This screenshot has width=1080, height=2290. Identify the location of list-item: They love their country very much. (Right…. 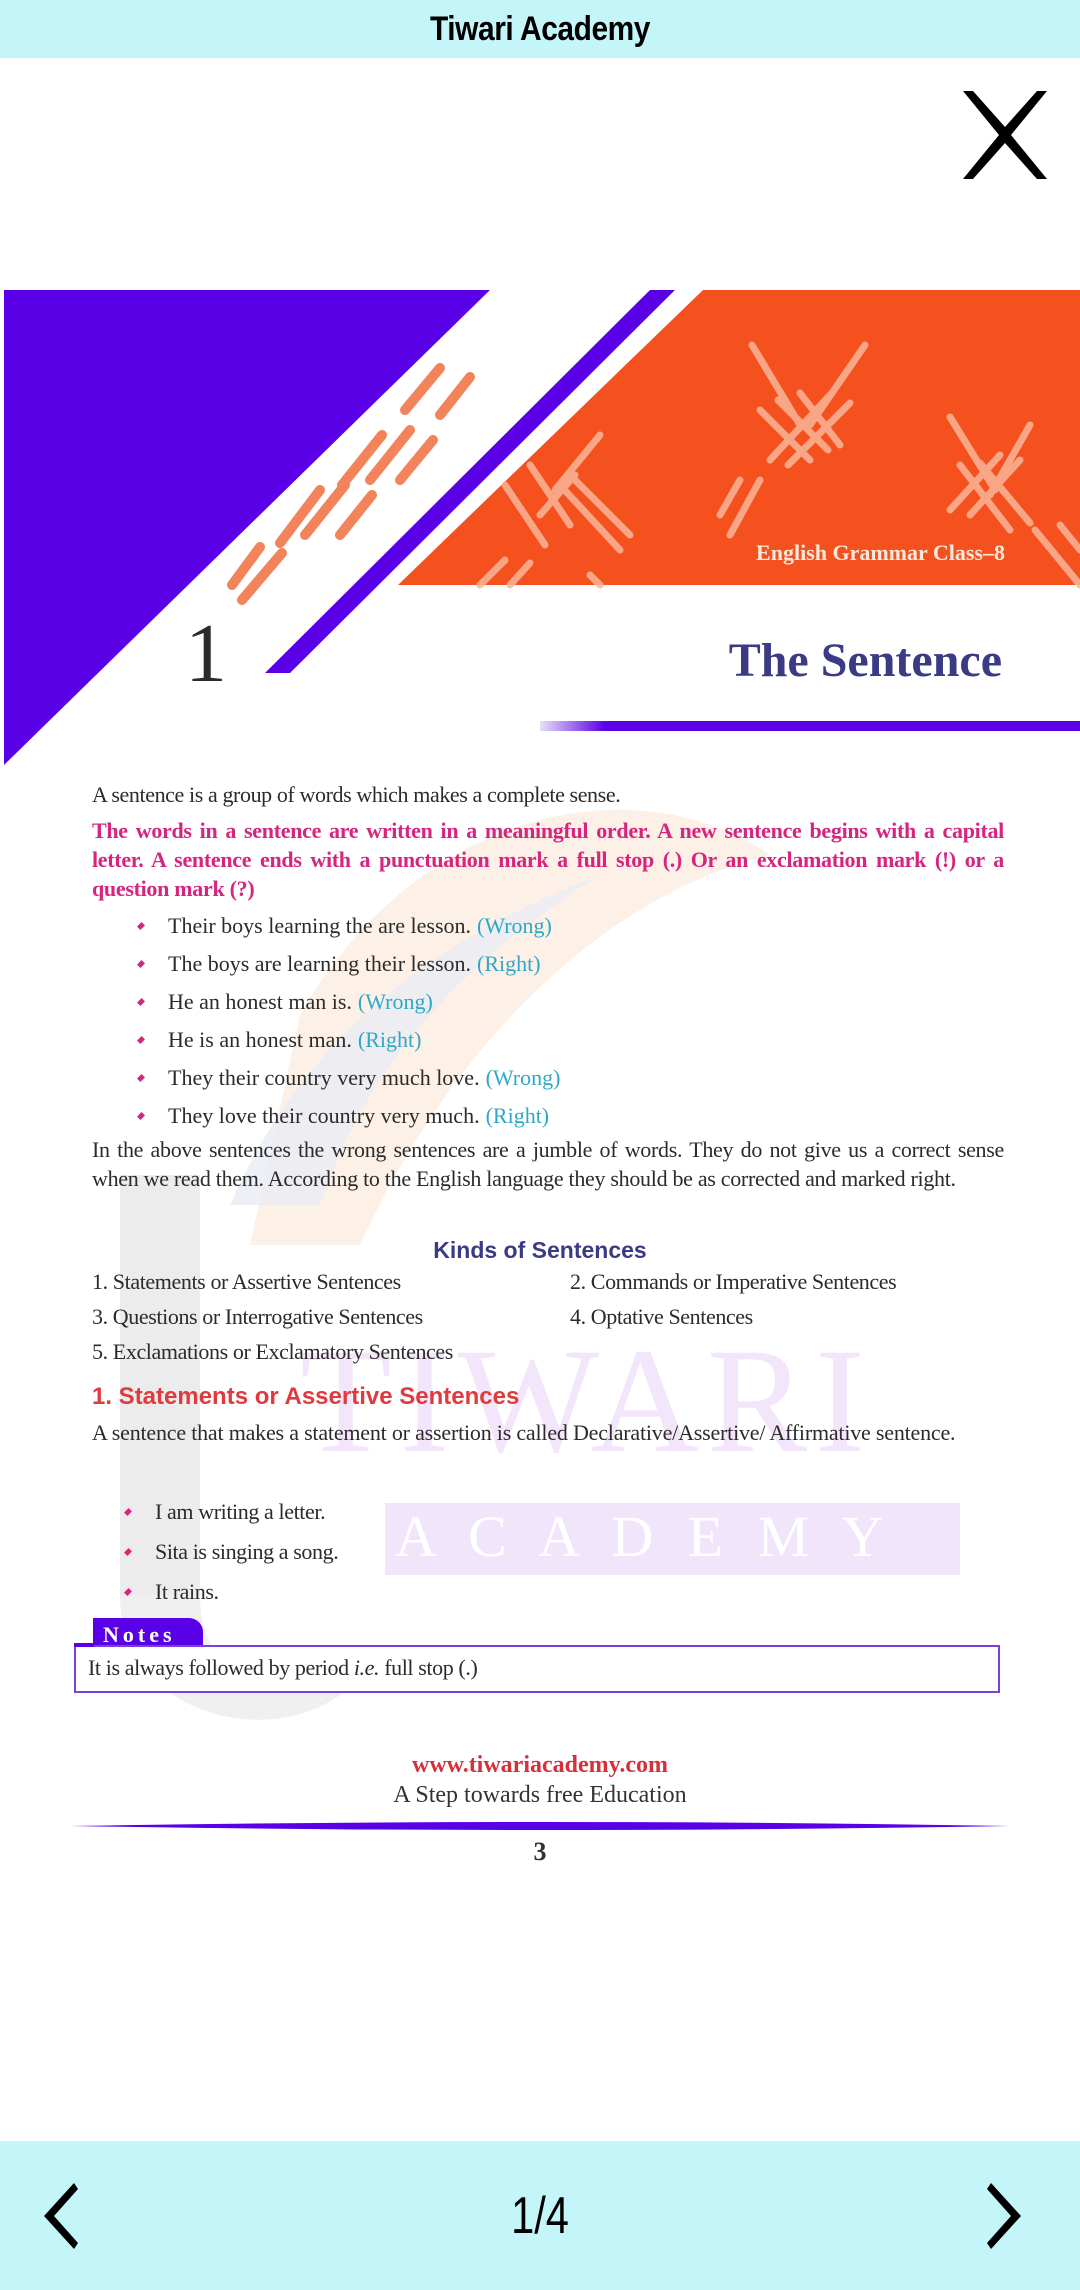
(348, 1116).